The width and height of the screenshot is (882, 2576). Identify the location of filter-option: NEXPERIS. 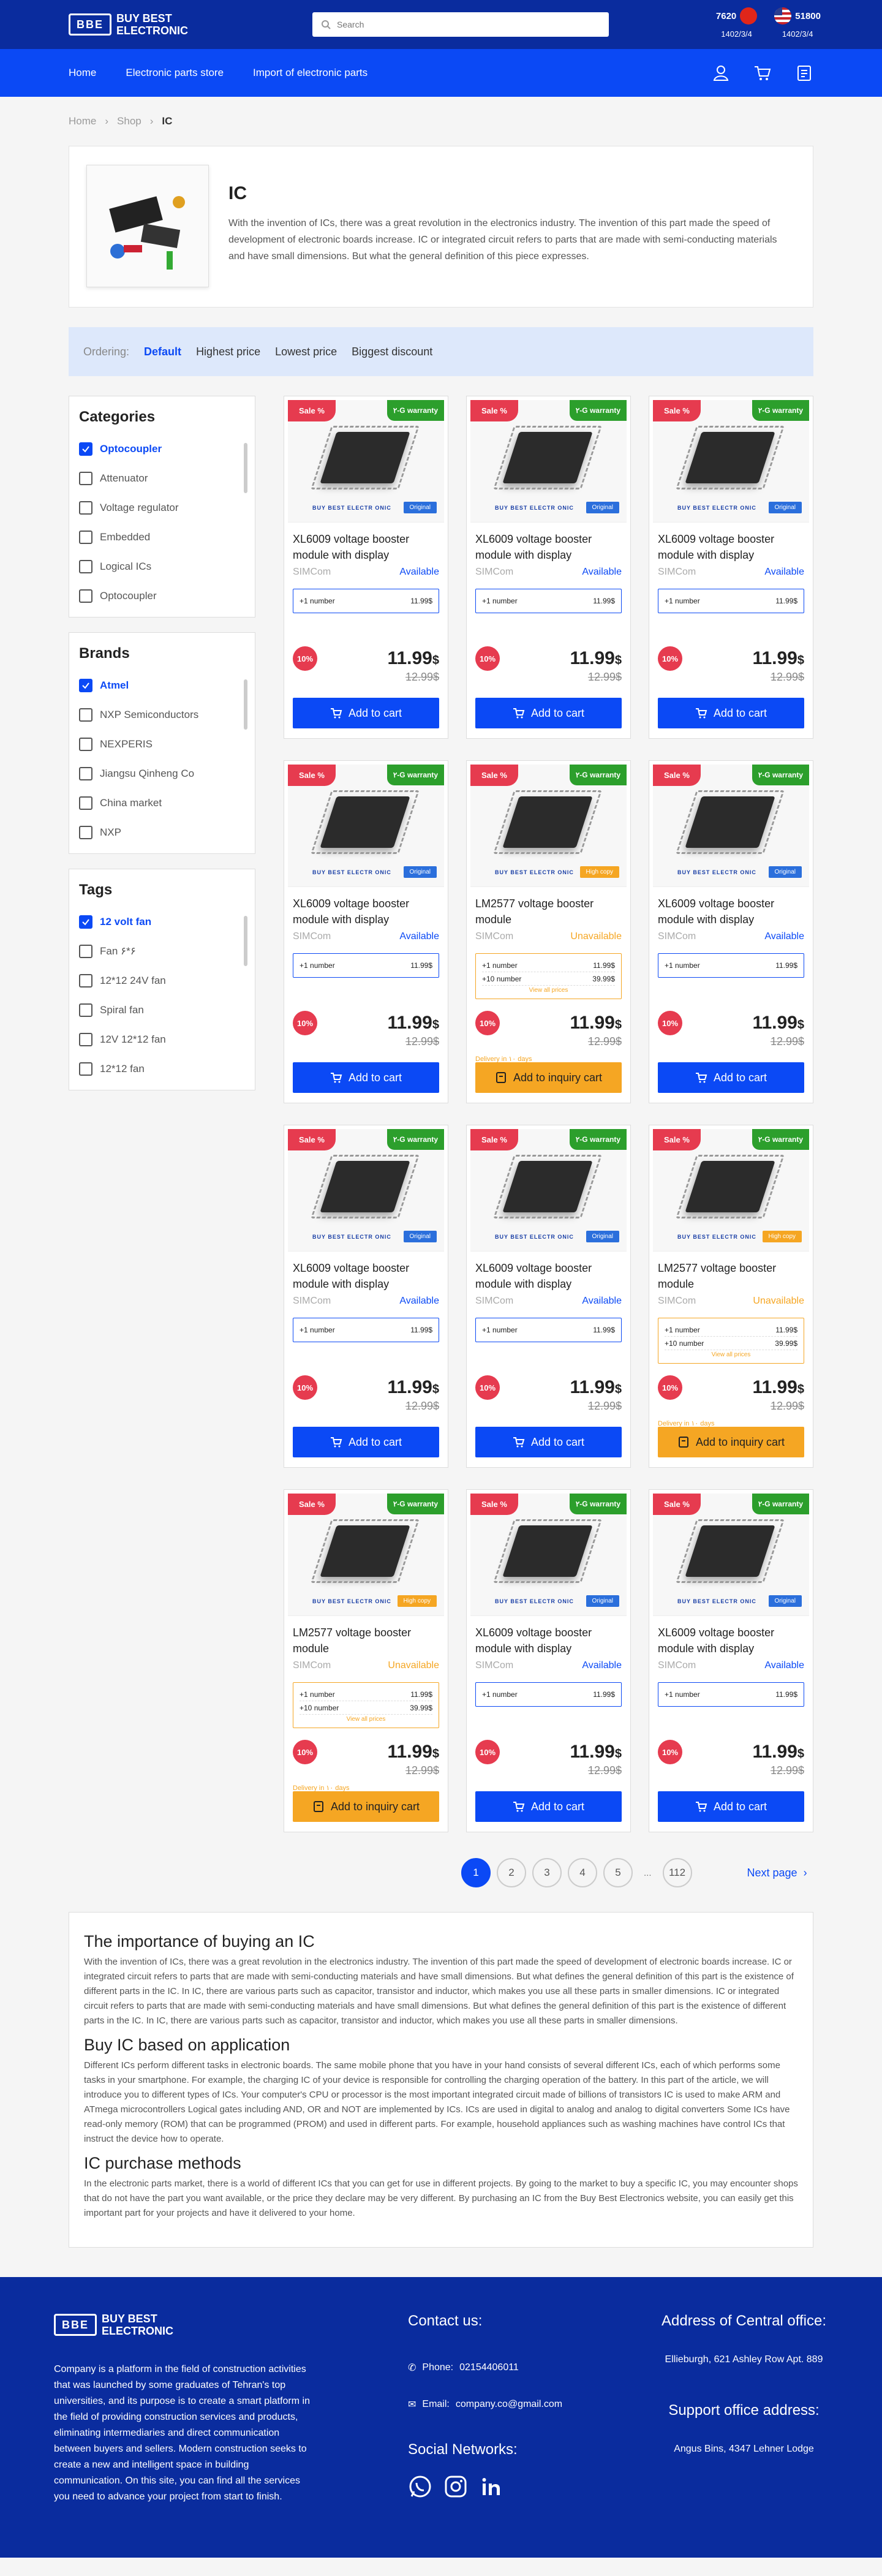
(162, 744).